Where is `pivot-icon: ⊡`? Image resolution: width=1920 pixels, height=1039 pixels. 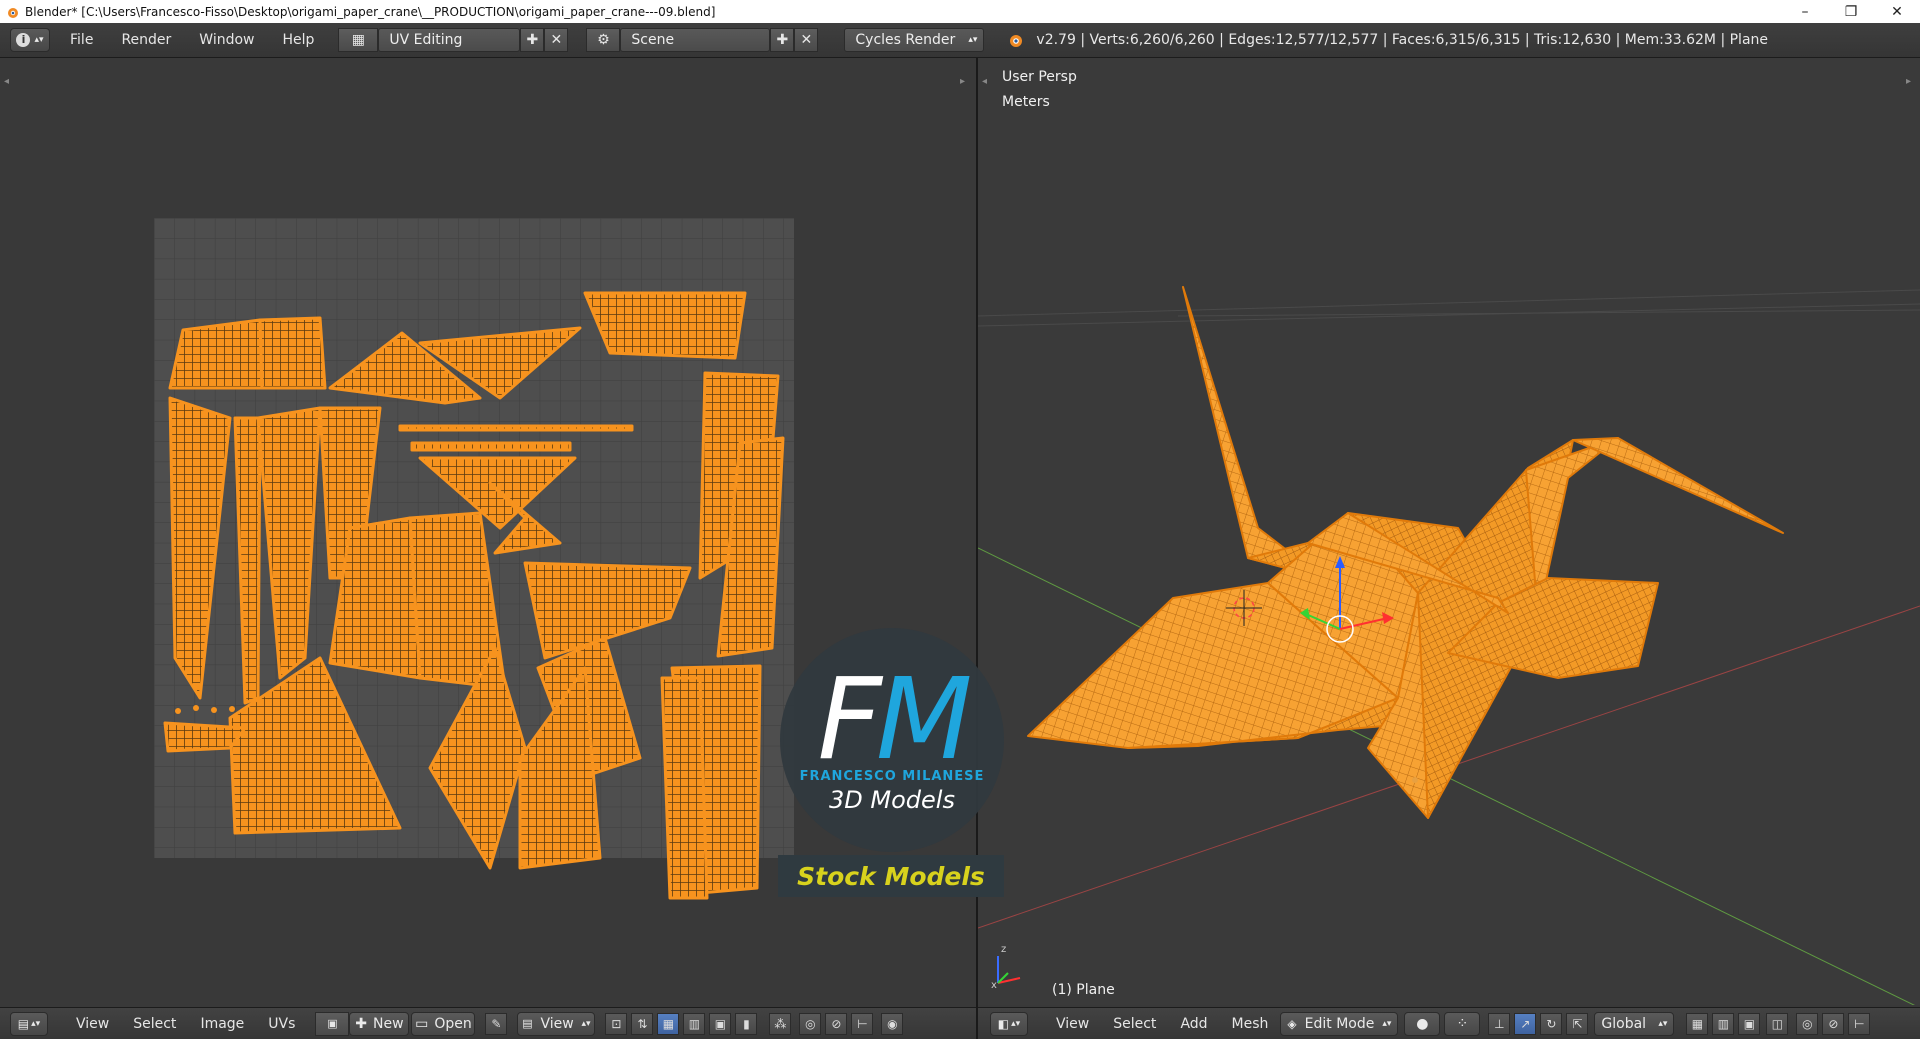 pivot-icon: ⊡ is located at coordinates (616, 1023).